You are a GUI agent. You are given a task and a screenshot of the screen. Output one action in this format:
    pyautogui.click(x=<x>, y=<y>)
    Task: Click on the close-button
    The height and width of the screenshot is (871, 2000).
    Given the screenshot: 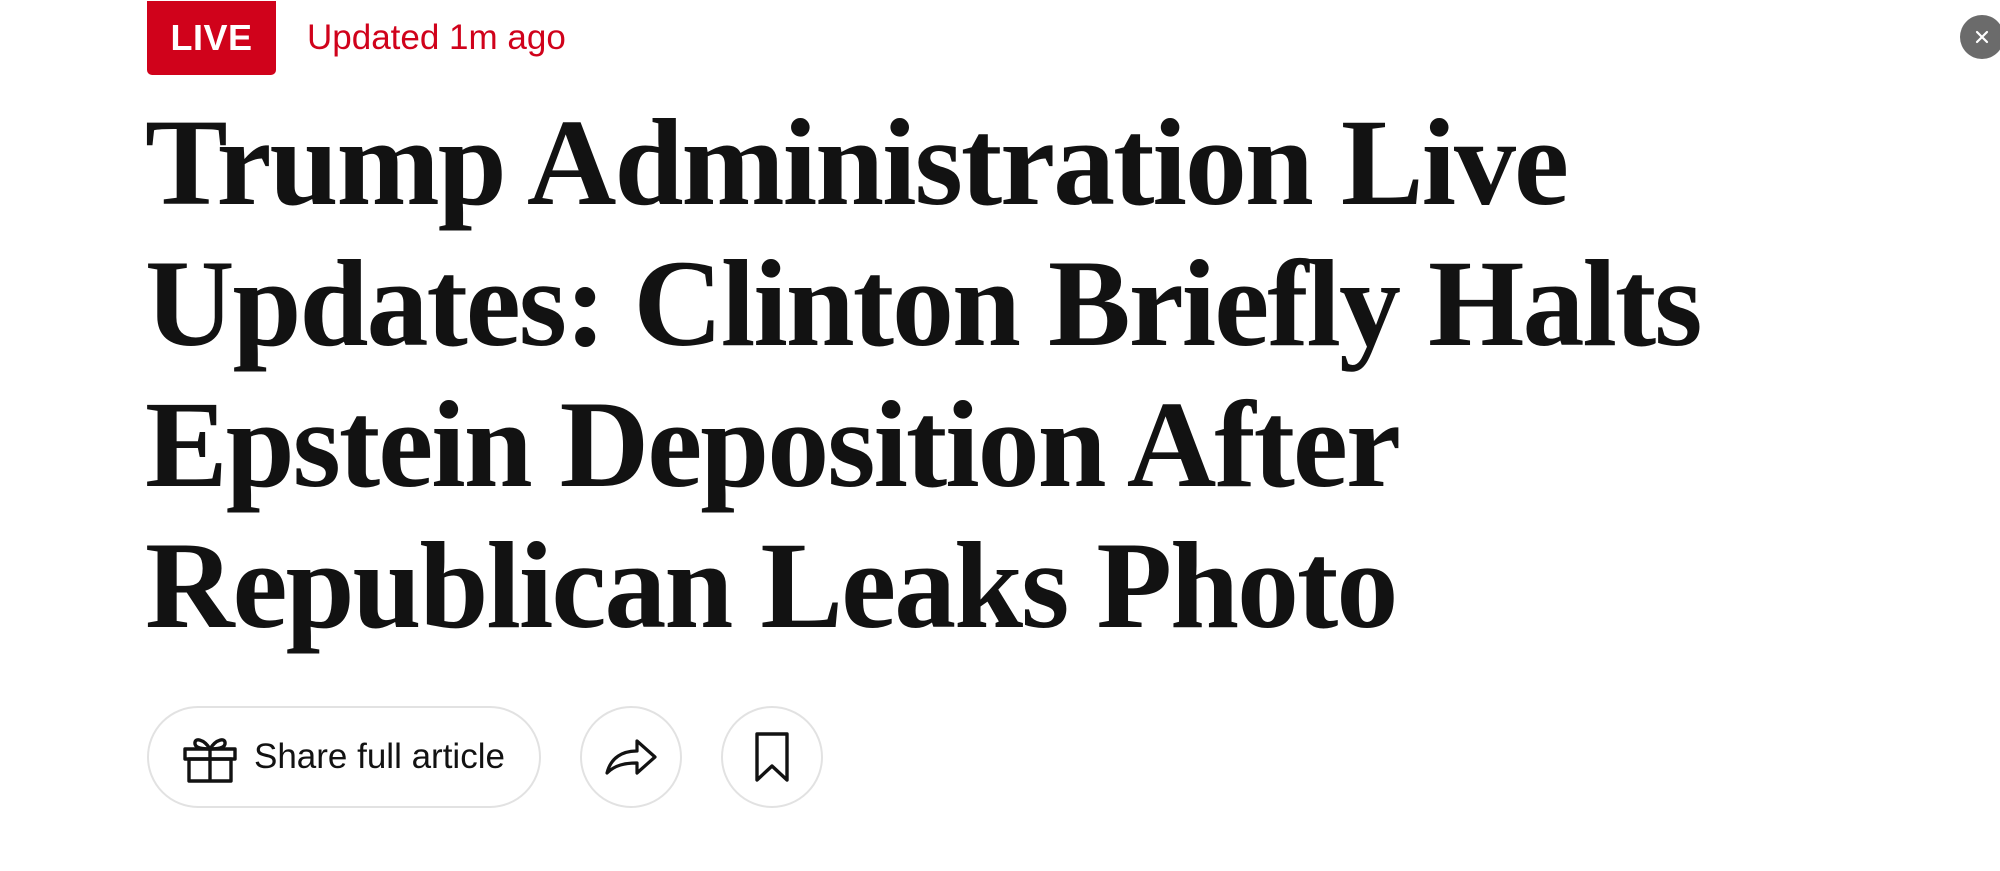 What is the action you would take?
    pyautogui.click(x=1980, y=37)
    